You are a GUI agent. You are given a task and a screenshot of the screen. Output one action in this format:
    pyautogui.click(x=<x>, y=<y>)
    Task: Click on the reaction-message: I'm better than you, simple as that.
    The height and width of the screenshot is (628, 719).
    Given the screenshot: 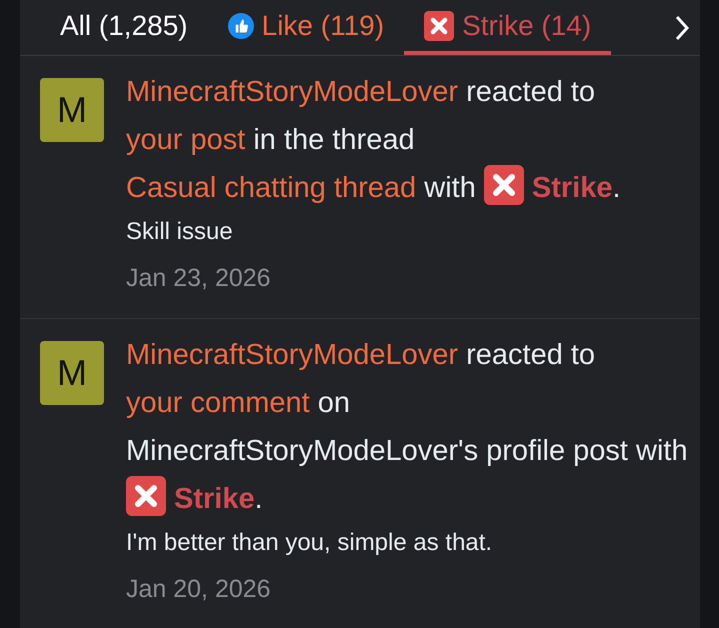 What is the action you would take?
    pyautogui.click(x=310, y=543)
    